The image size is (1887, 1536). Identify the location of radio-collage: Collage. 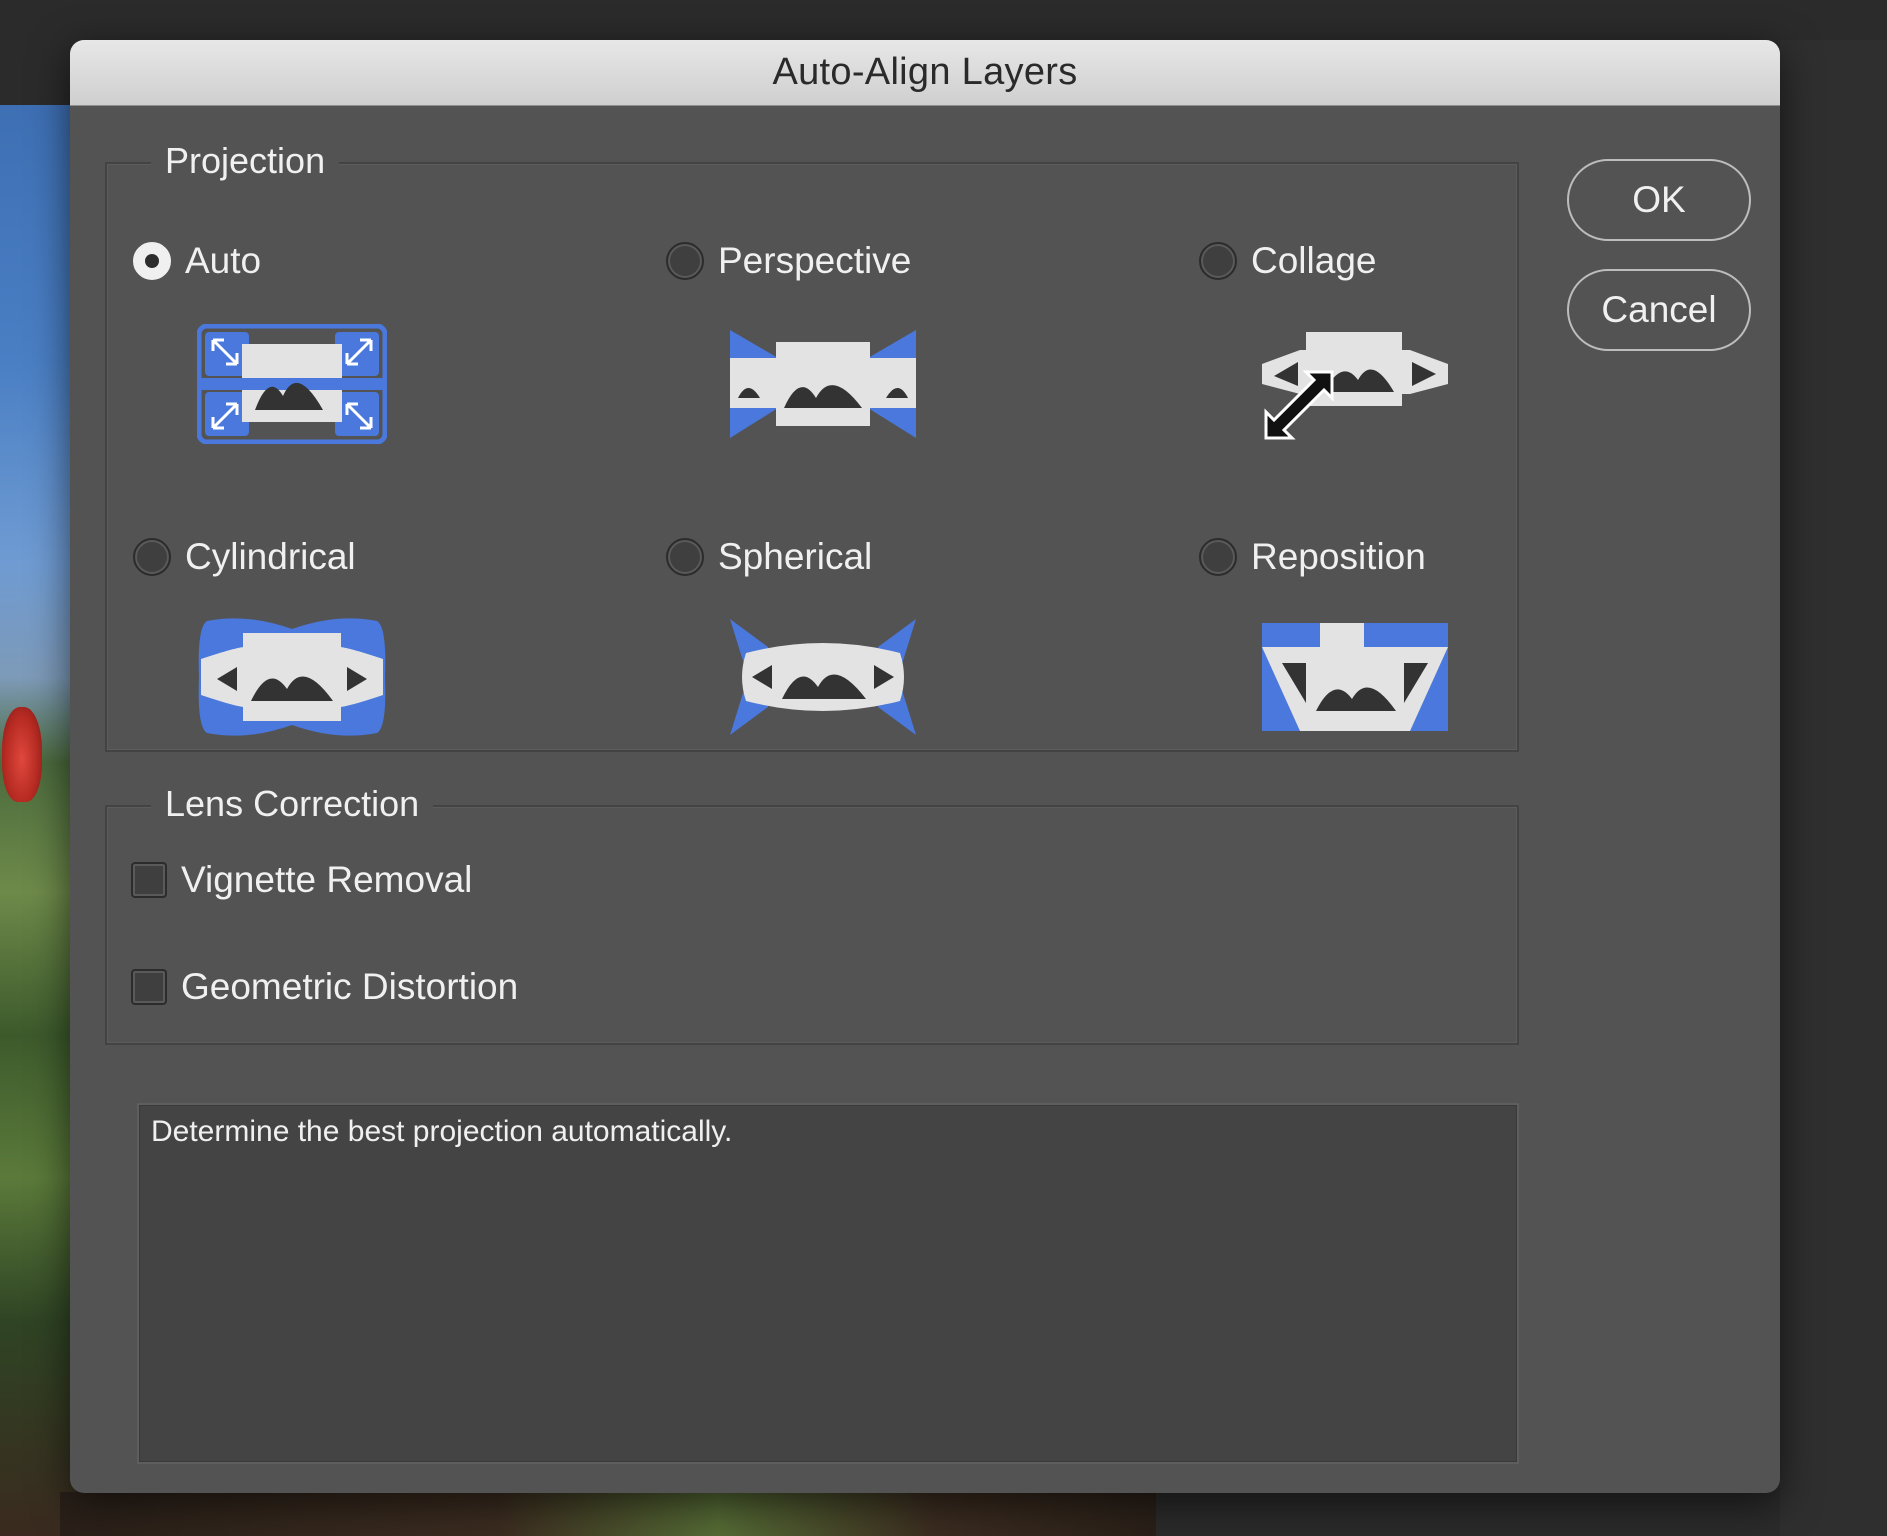
(1287, 261).